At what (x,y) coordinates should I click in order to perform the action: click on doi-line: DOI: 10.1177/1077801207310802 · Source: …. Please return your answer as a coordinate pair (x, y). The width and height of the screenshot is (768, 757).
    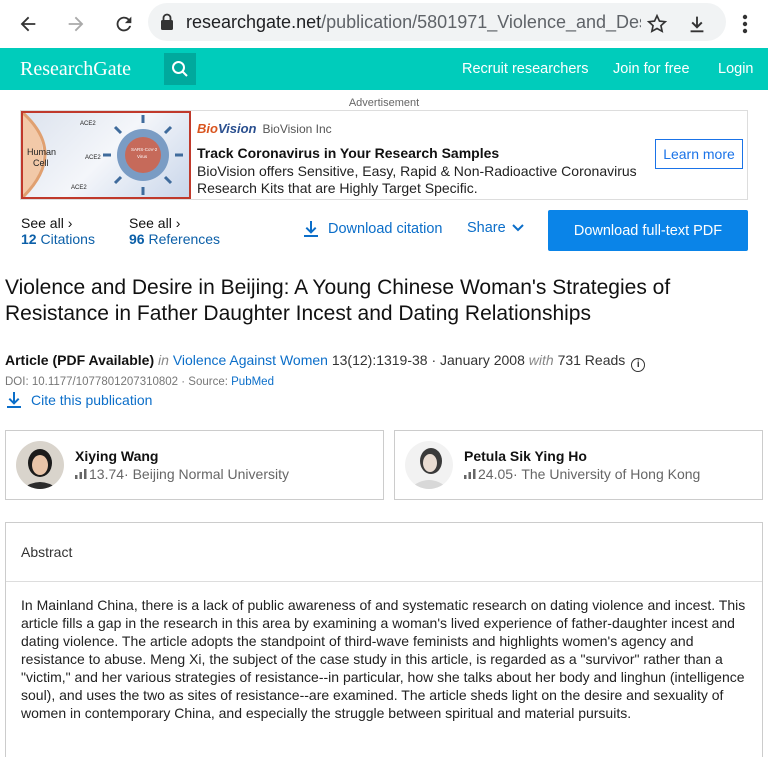
    Looking at the image, I should click on (139, 382).